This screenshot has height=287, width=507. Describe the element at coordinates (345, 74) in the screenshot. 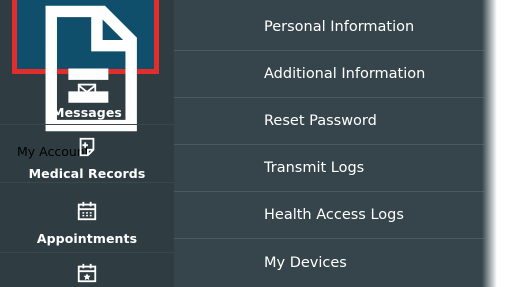

I see `submenu-item-label: Additional Information` at that location.